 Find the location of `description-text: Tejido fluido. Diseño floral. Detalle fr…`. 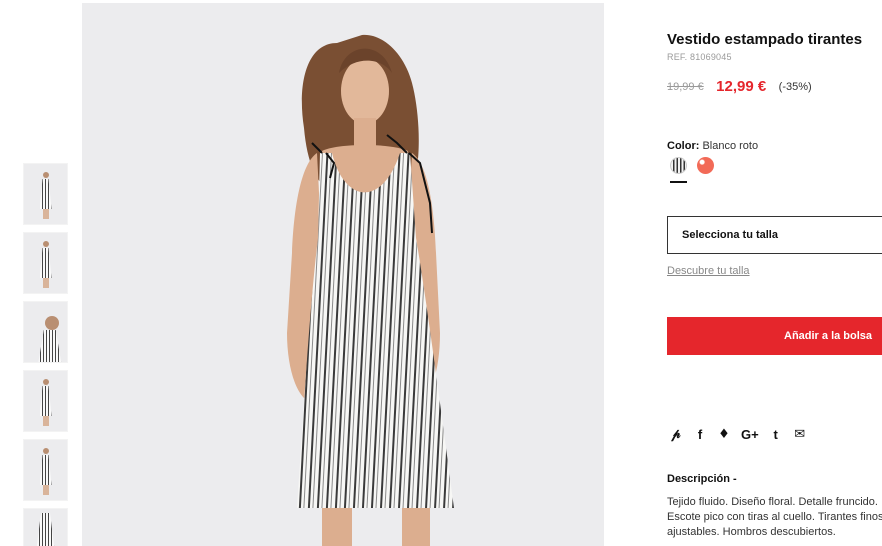

description-text: Tejido fluido. Diseño floral. Detalle fr… is located at coordinates (774, 517).